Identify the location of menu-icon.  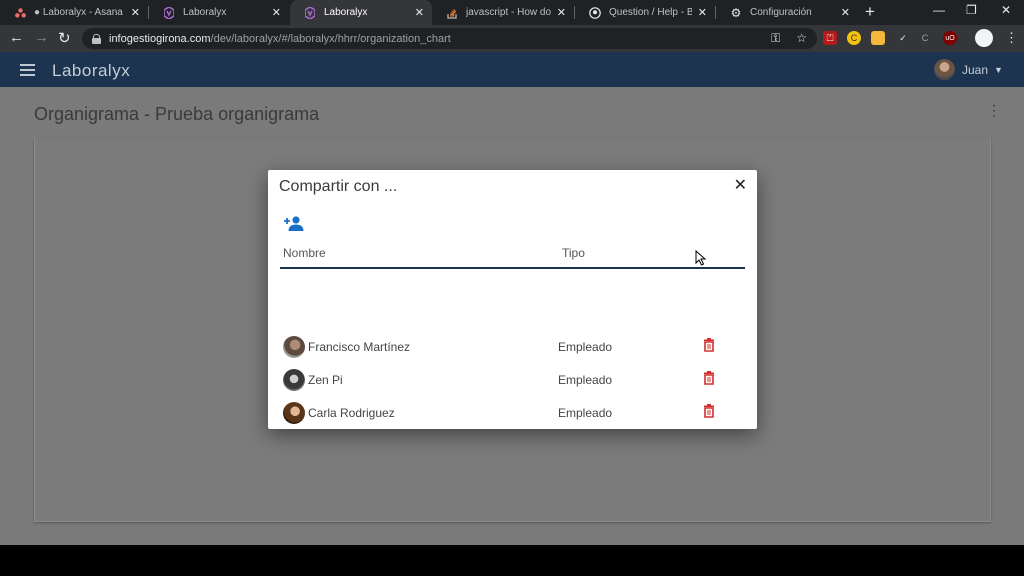
(27, 70).